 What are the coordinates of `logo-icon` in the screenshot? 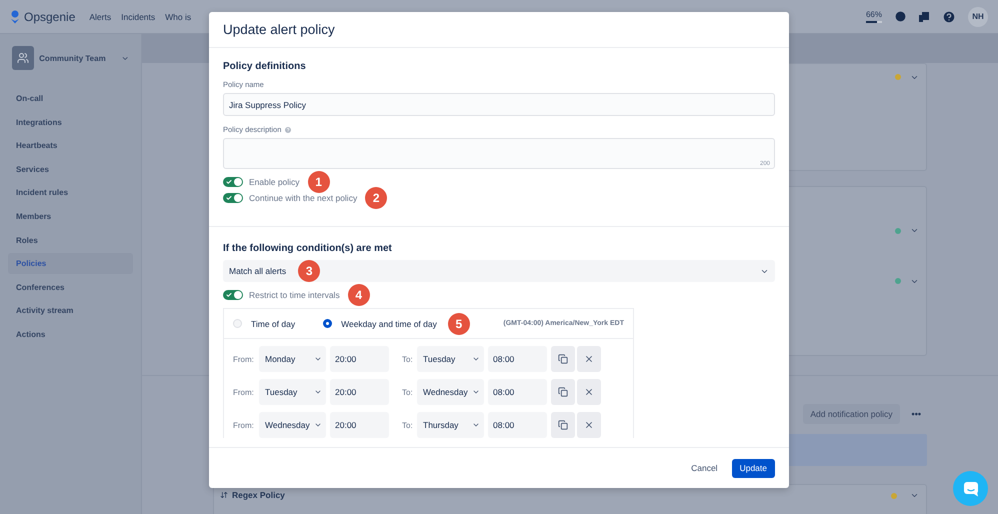 It's located at (15, 17).